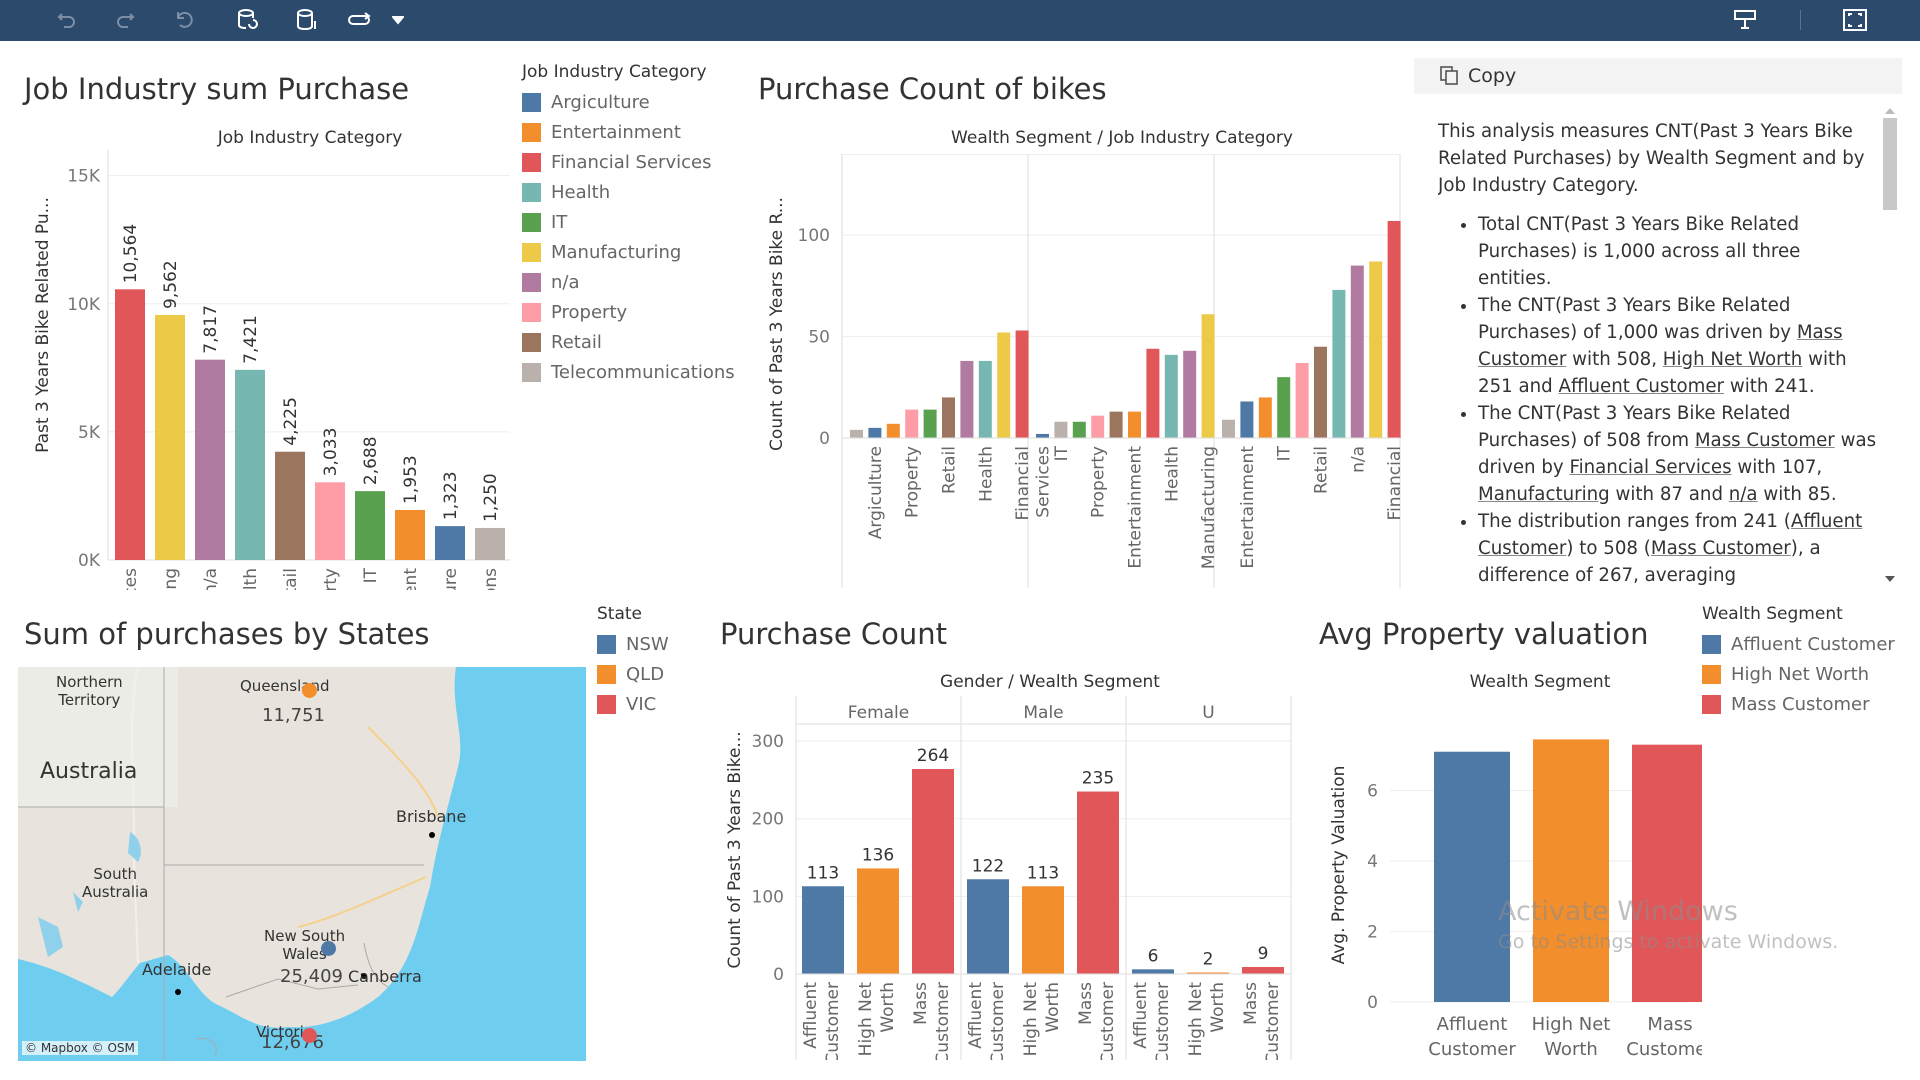 Image resolution: width=1920 pixels, height=1080 pixels. I want to click on job-industry-legend-item: Property, so click(628, 312).